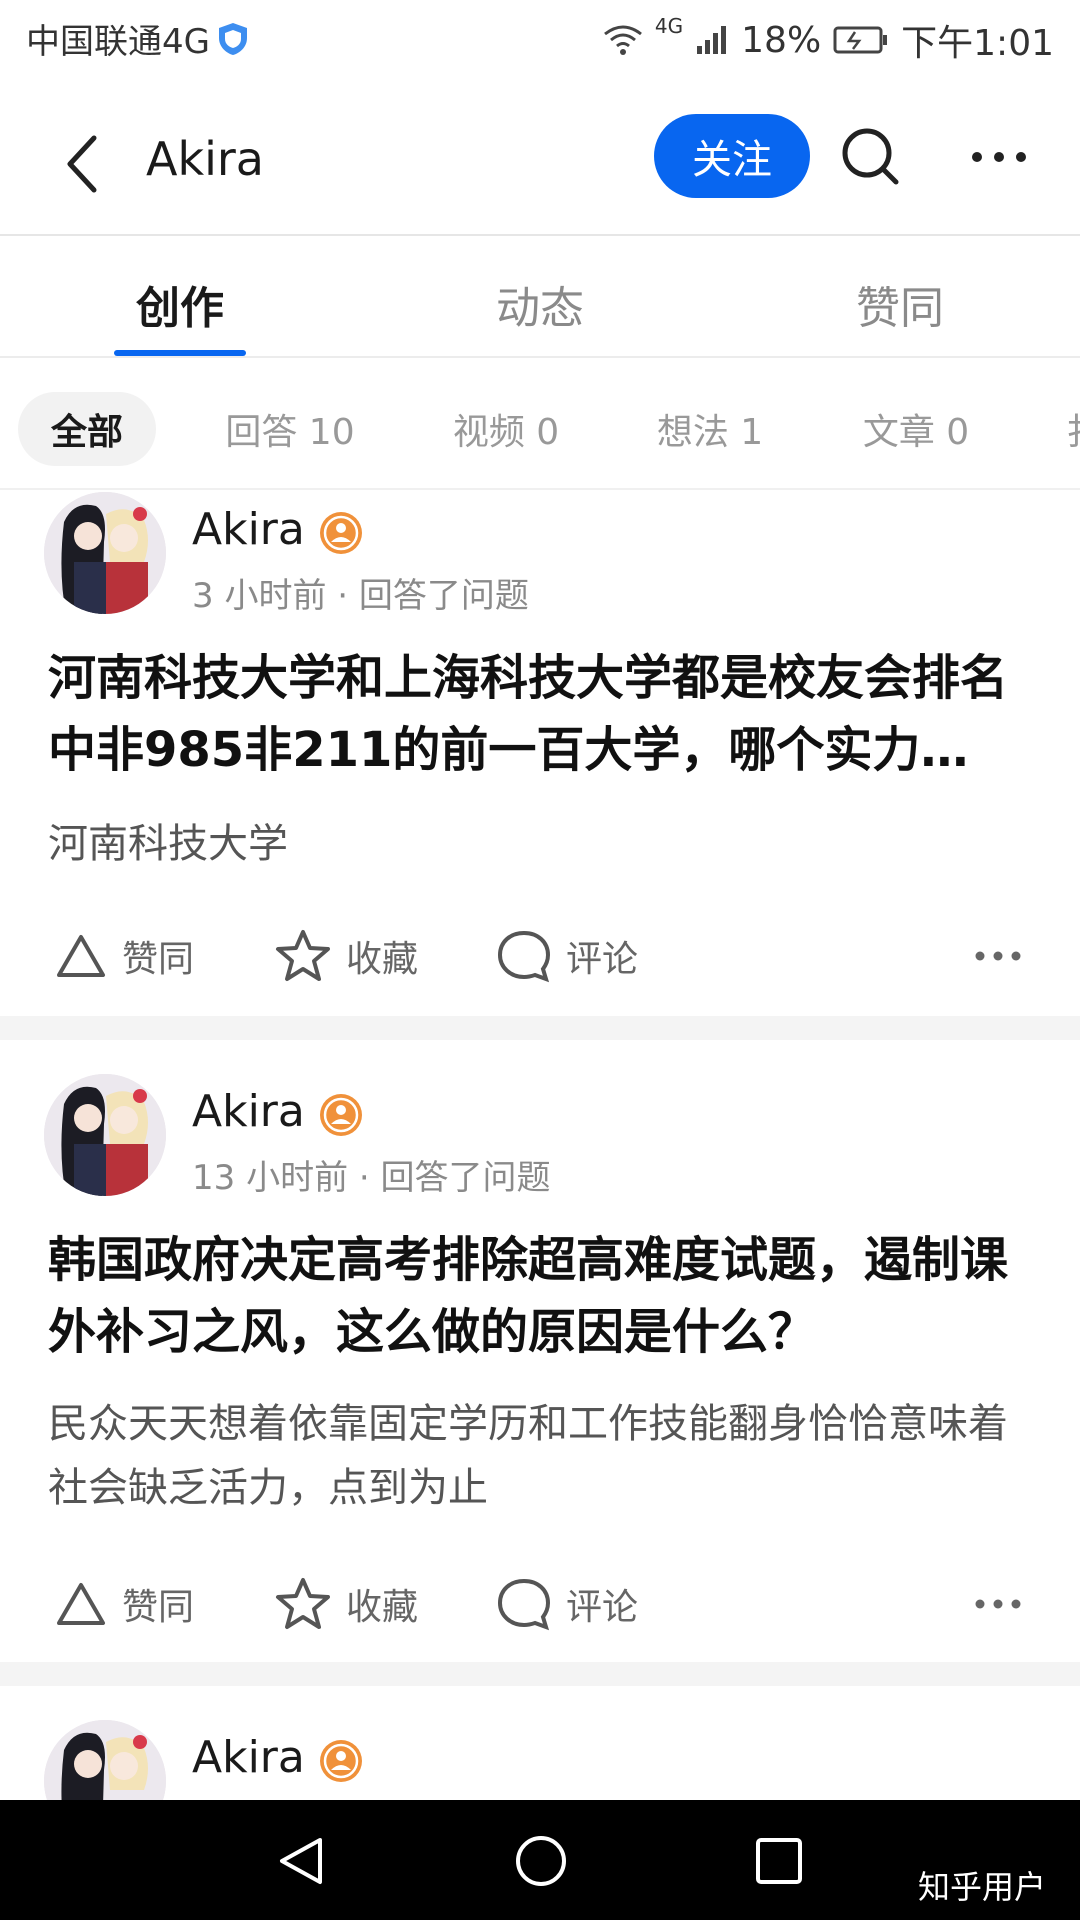  I want to click on filter-videos: 视频 0, so click(506, 429).